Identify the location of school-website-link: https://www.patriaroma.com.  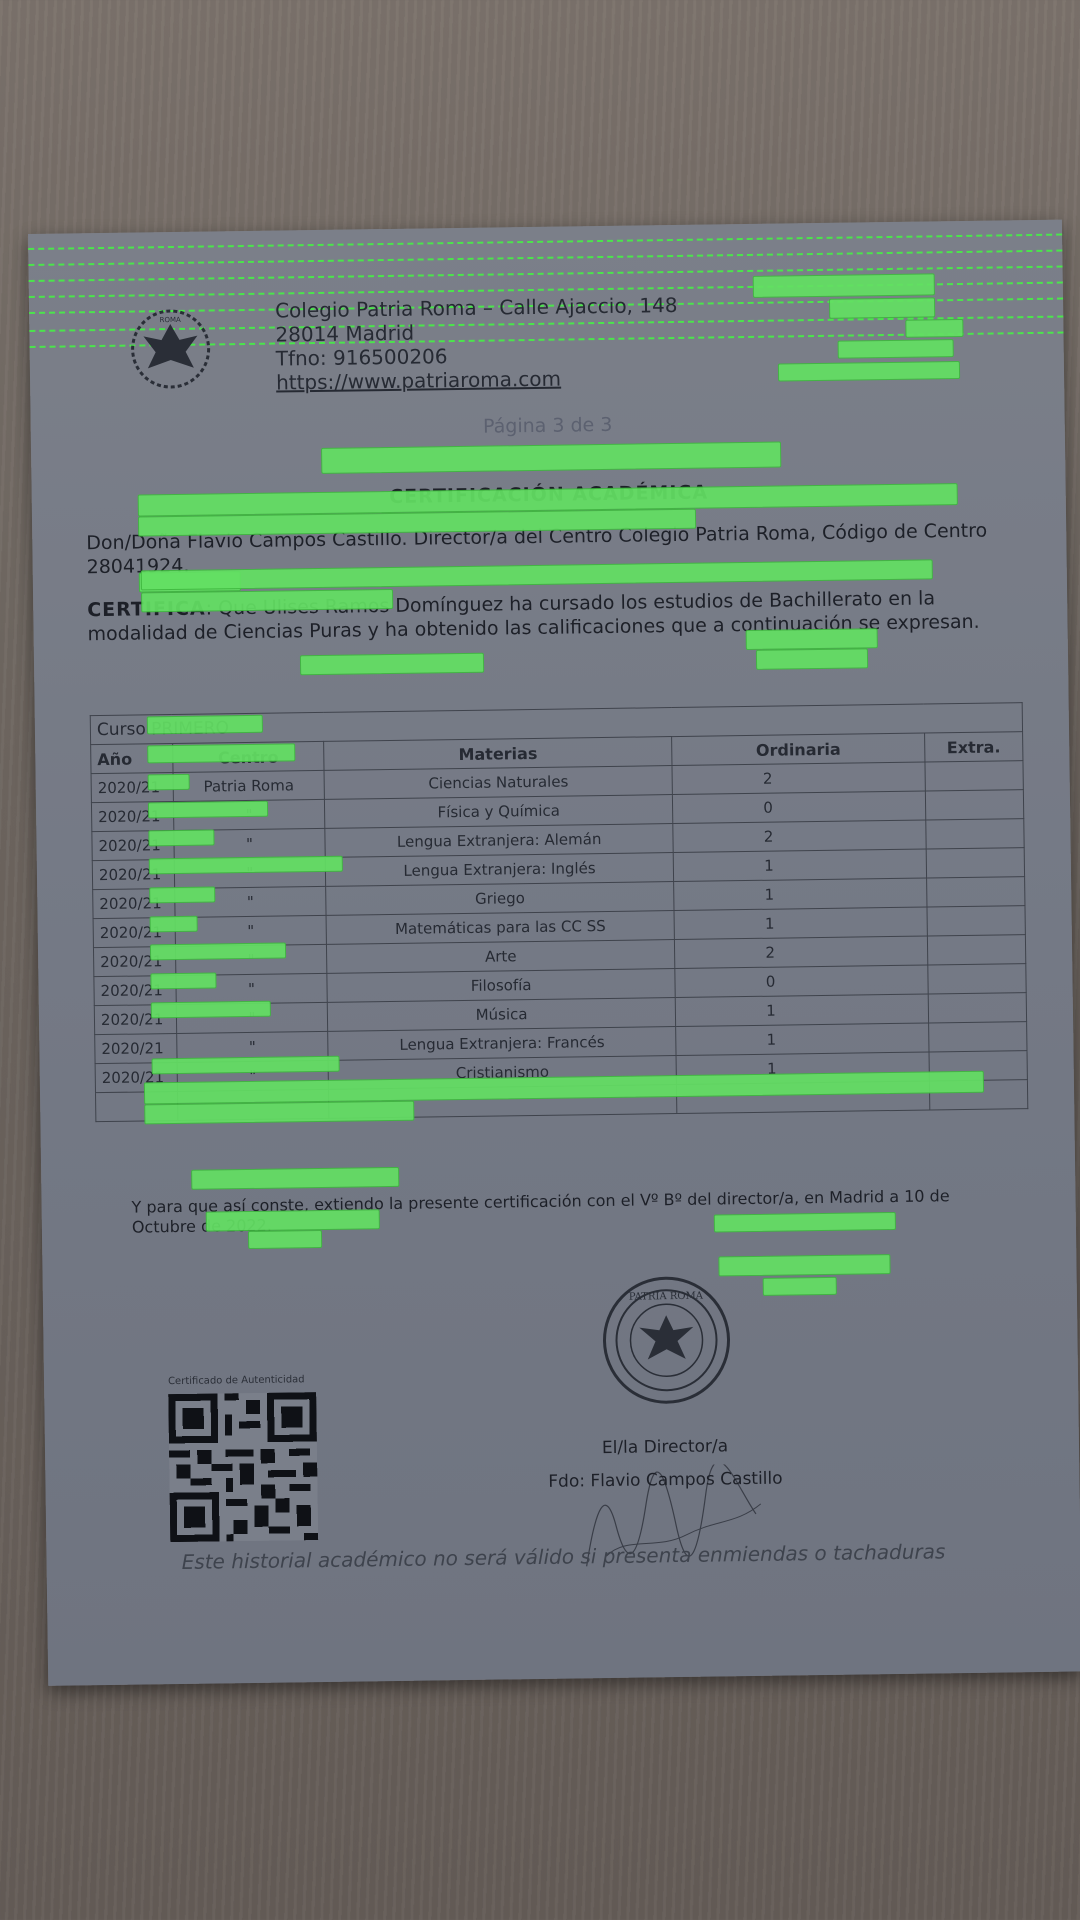
(477, 380).